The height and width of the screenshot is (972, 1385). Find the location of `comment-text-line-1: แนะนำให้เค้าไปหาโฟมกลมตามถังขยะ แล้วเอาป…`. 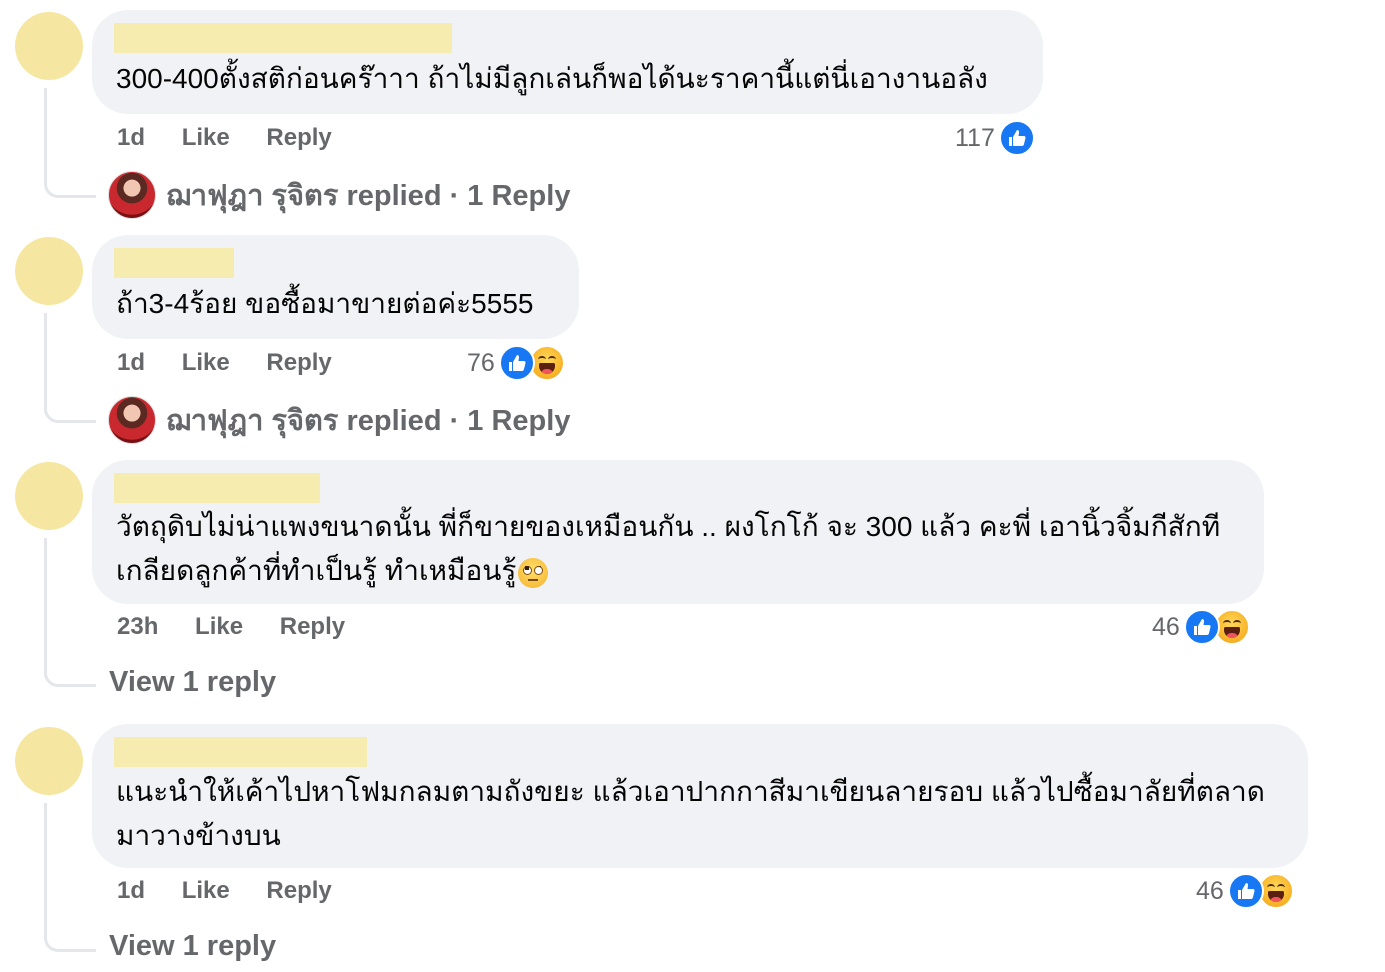

comment-text-line-1: แนะนำให้เค้าไปหาโฟมกลมตามถังขยะ แล้วเอาป… is located at coordinates (690, 791).